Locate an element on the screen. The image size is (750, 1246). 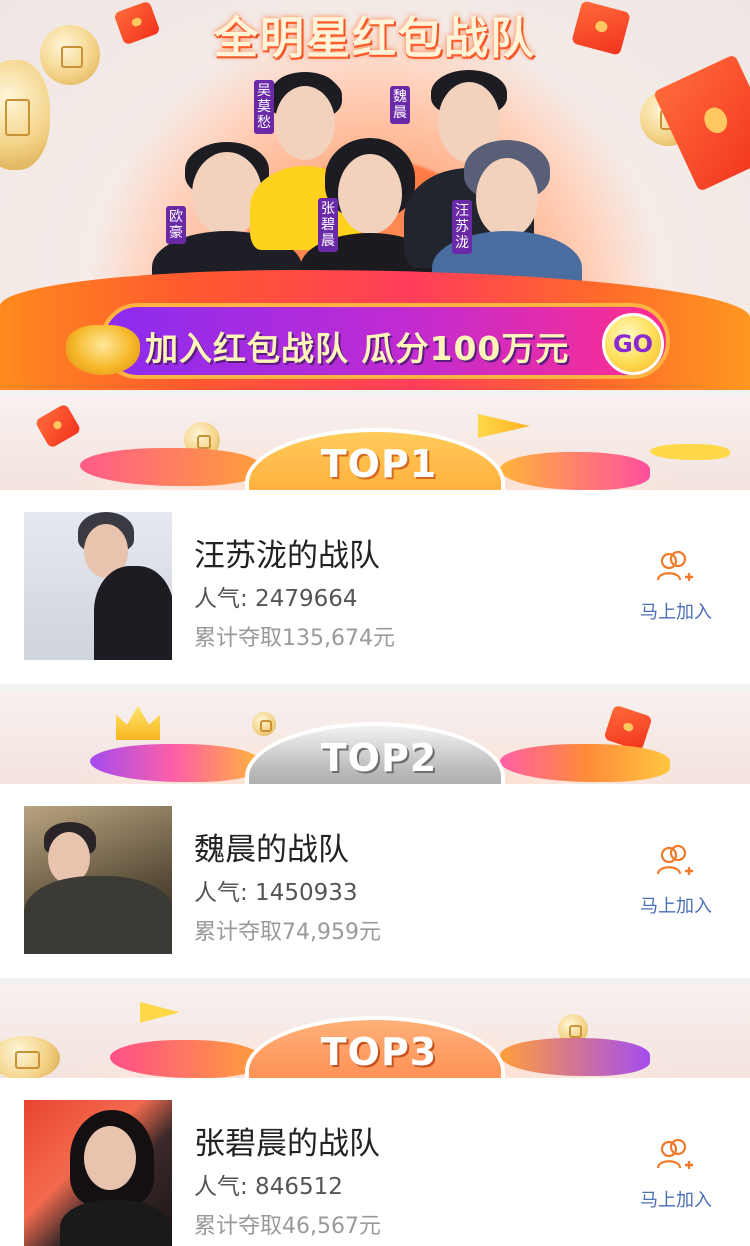
rank-label: TOP3 is located at coordinates (379, 1052).